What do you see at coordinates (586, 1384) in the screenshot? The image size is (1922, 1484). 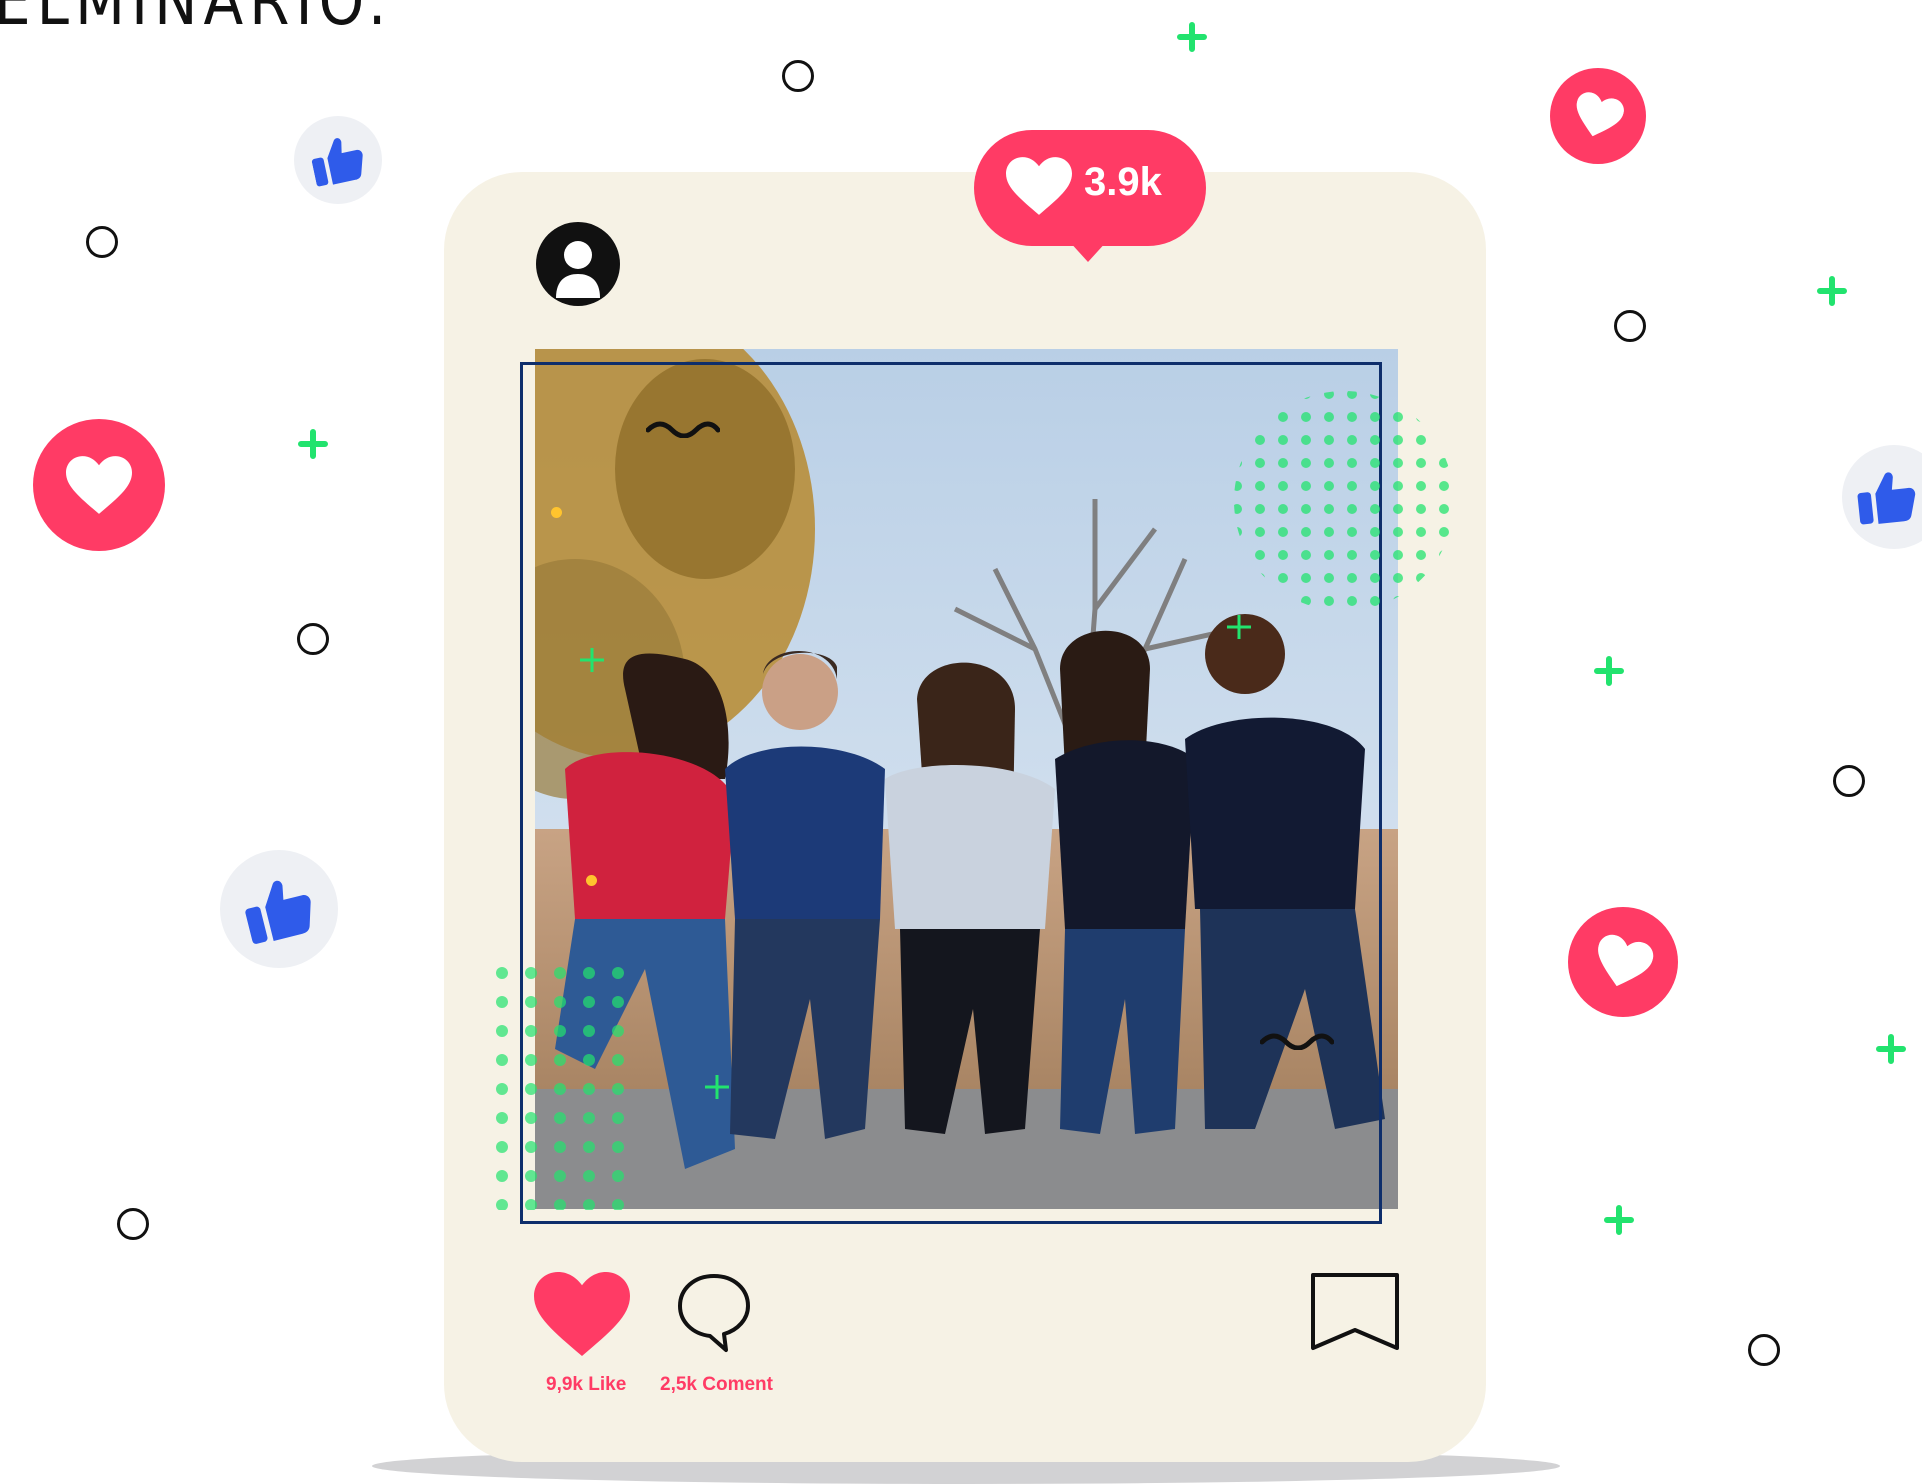 I see `like-count: 9,9k Like` at bounding box center [586, 1384].